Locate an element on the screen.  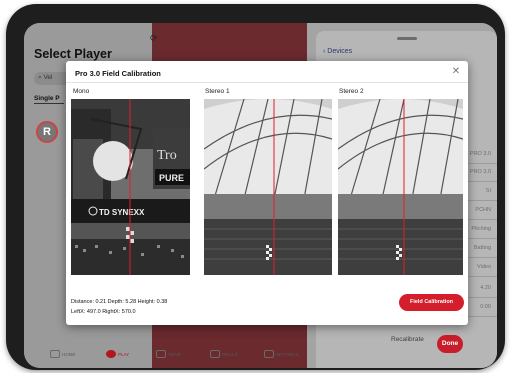
bottom-nav: HOME PLAY TEAM DRILLS SETTINGS is located at coordinates (169, 357).